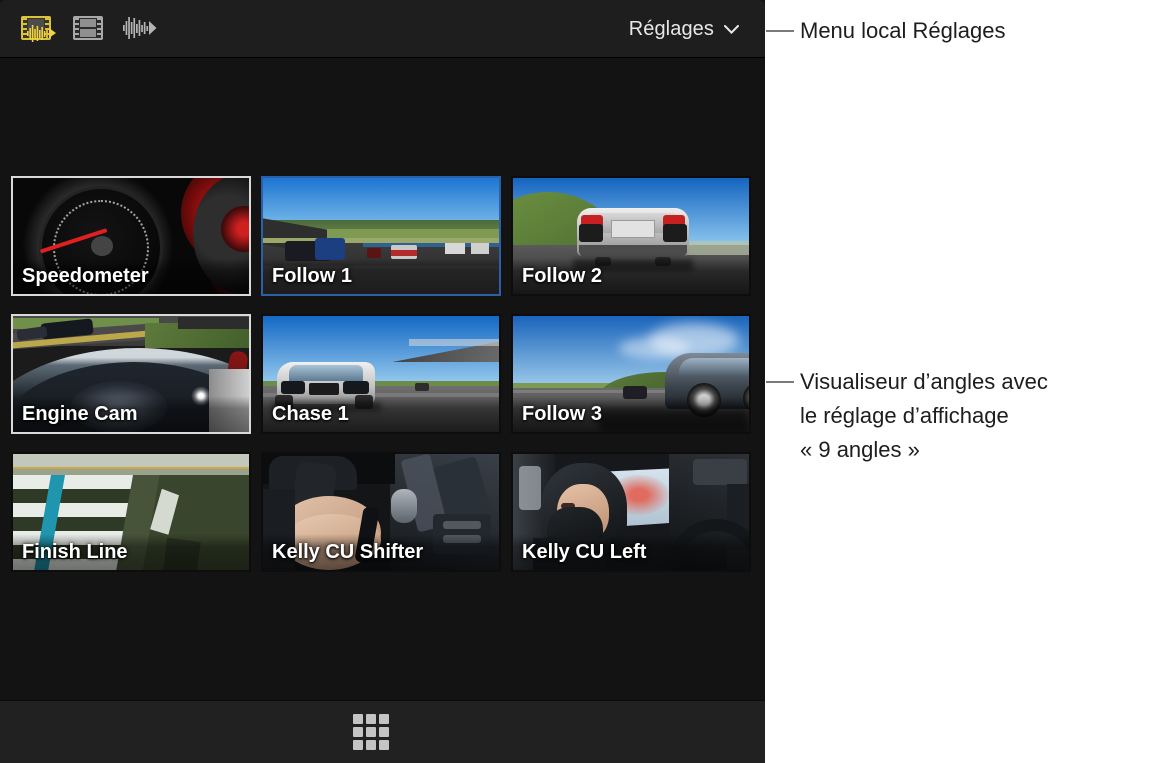  Describe the element at coordinates (131, 276) in the screenshot. I see `angle-label: Speedometer` at that location.